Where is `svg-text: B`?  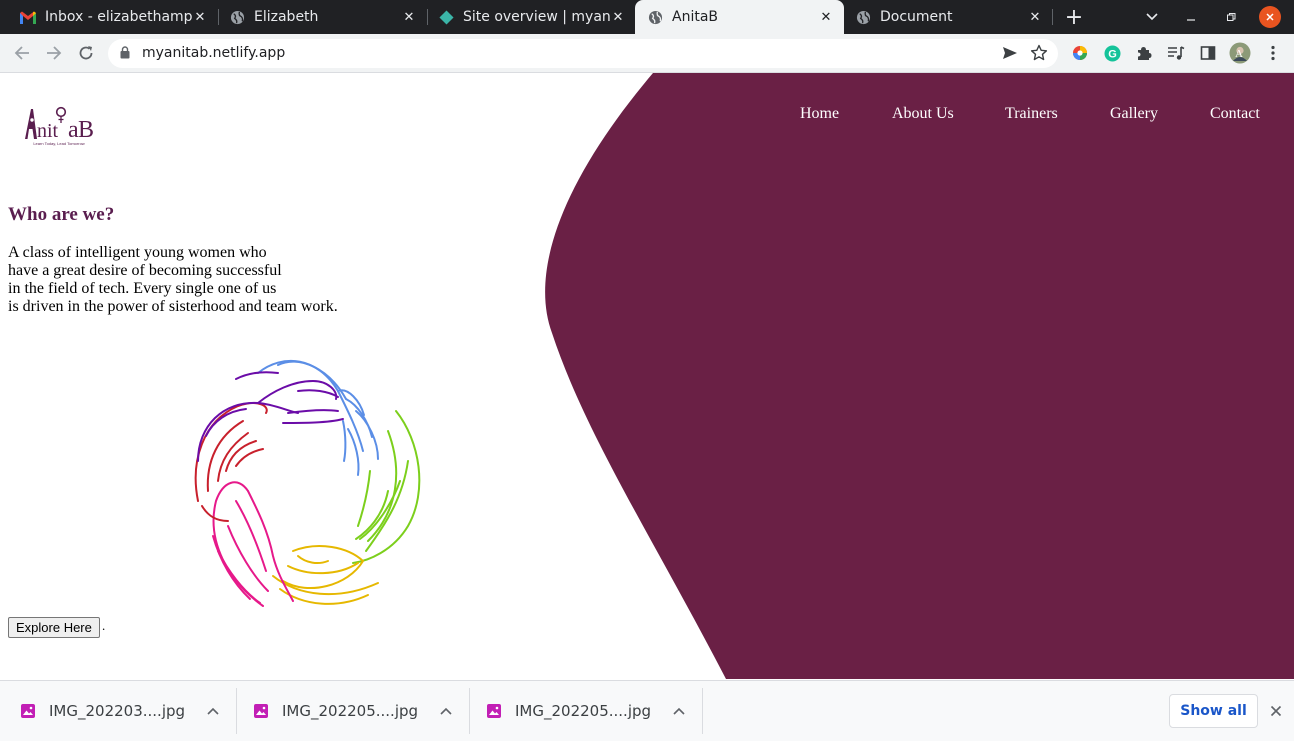
svg-text: B is located at coordinates (86, 130).